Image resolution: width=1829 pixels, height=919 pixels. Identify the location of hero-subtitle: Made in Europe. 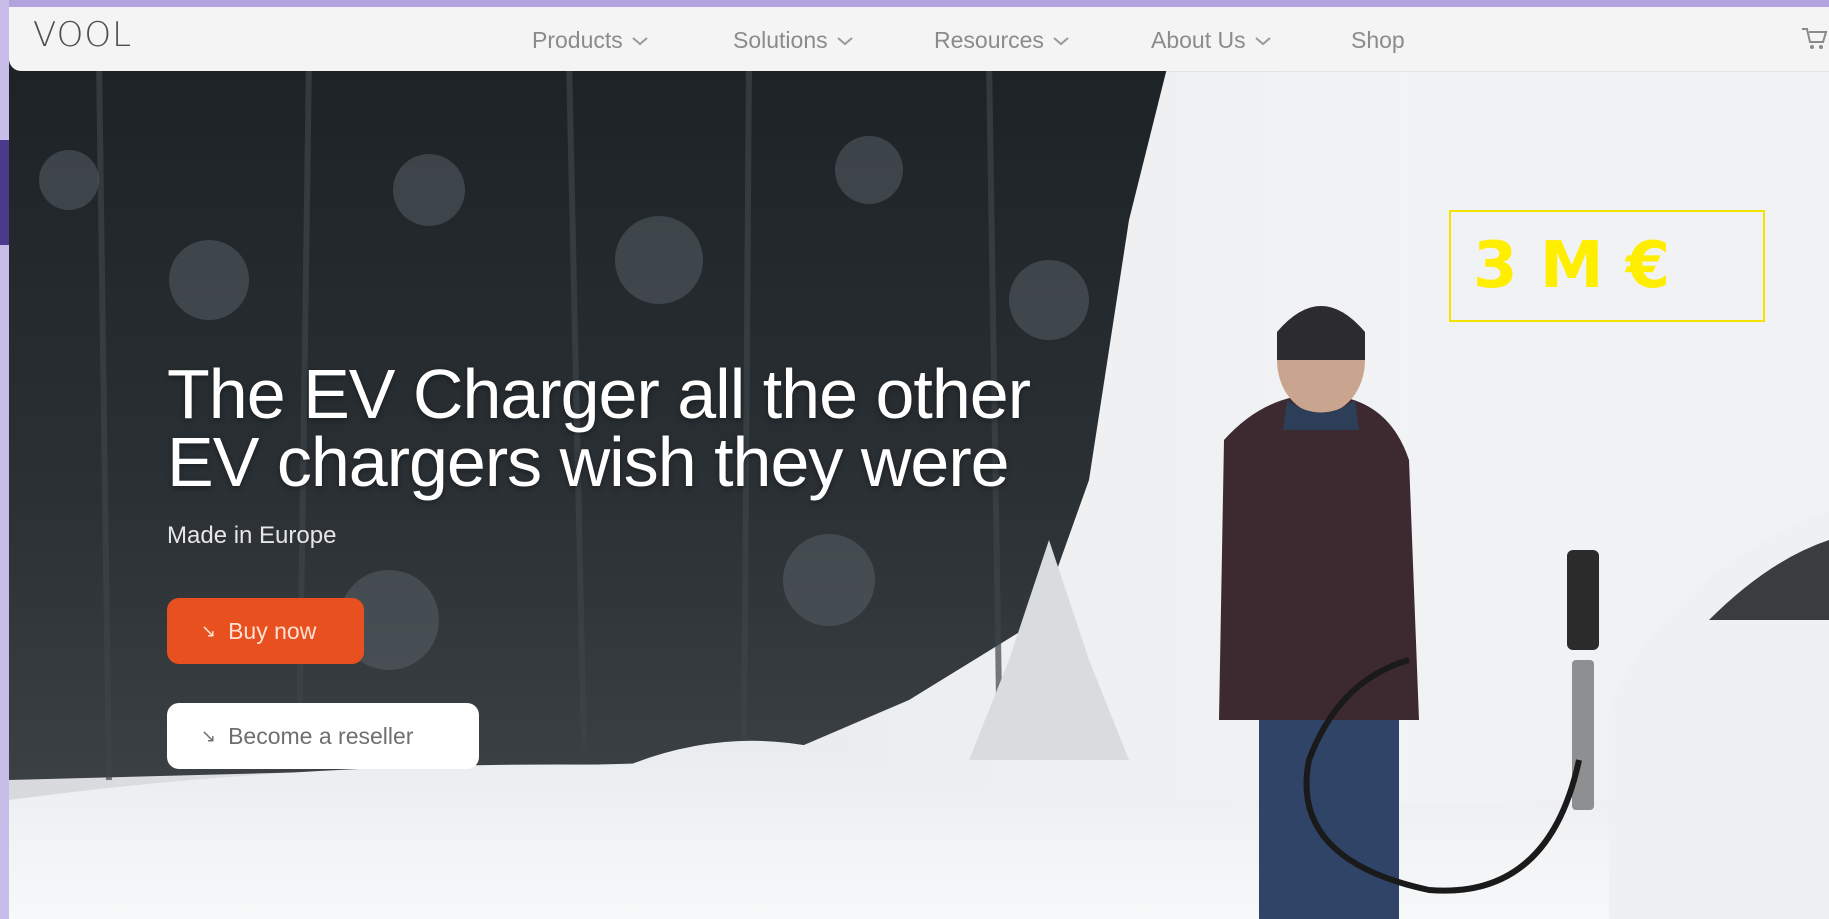
(252, 535).